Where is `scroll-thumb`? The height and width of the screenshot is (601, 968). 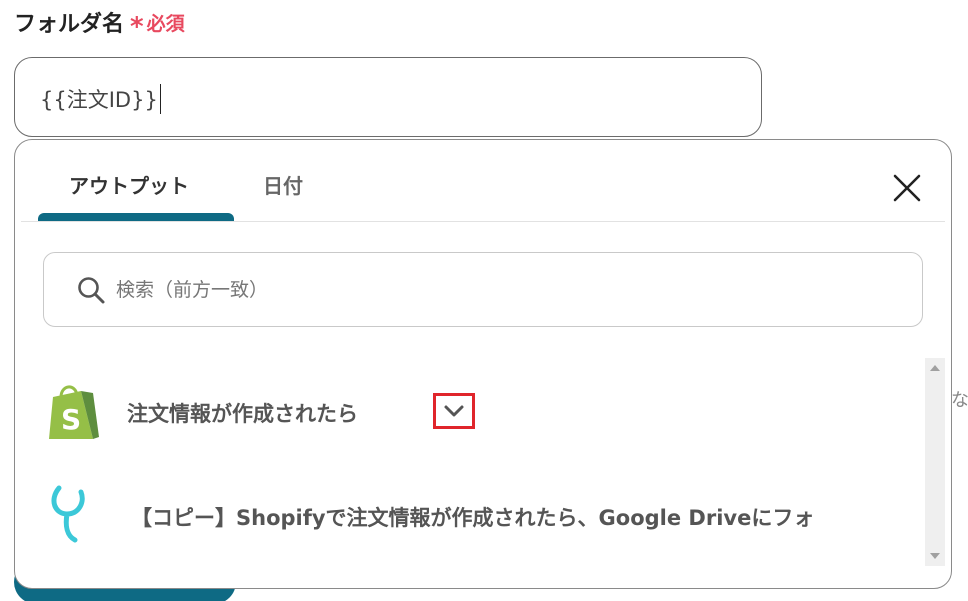
scroll-thumb is located at coordinates (935, 462).